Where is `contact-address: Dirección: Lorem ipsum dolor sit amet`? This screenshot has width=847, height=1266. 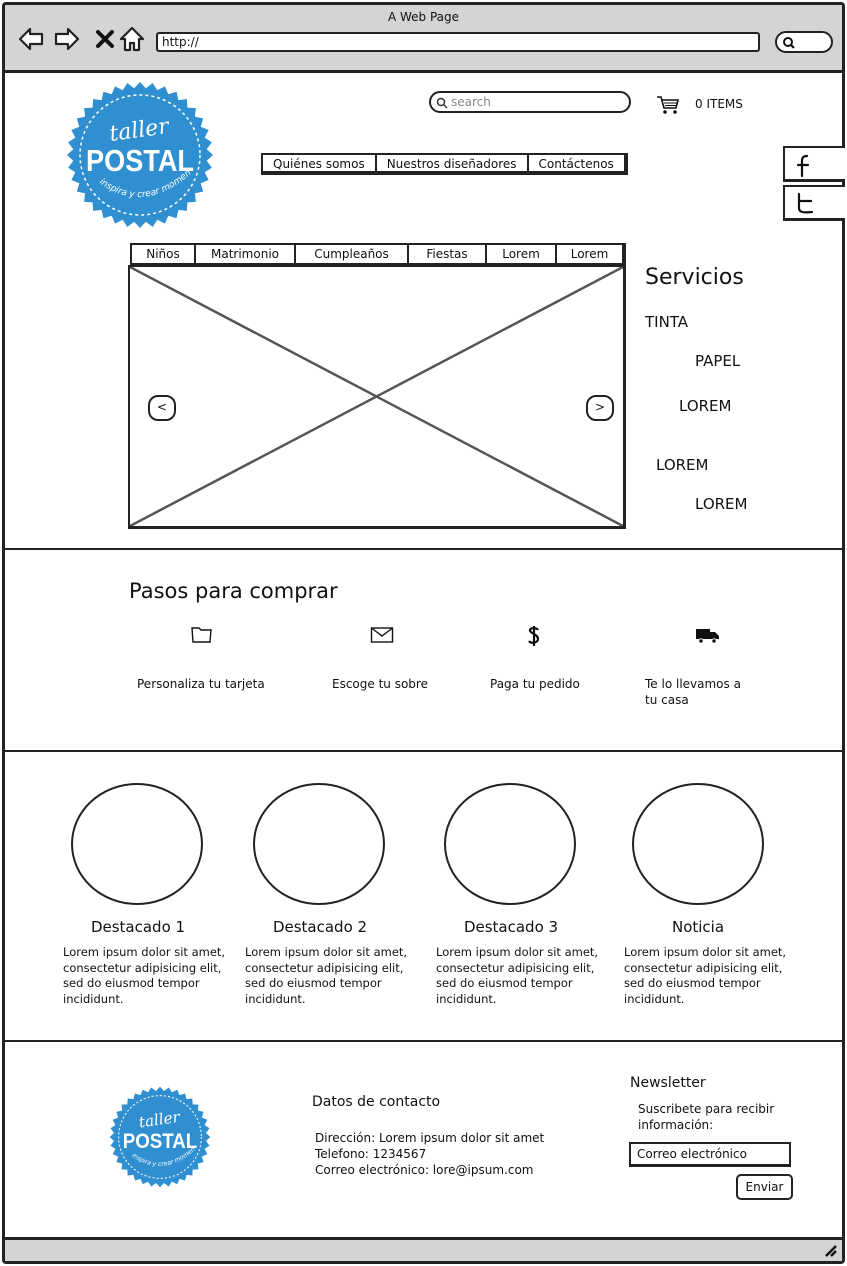 contact-address: Dirección: Lorem ipsum dolor sit amet is located at coordinates (430, 1138).